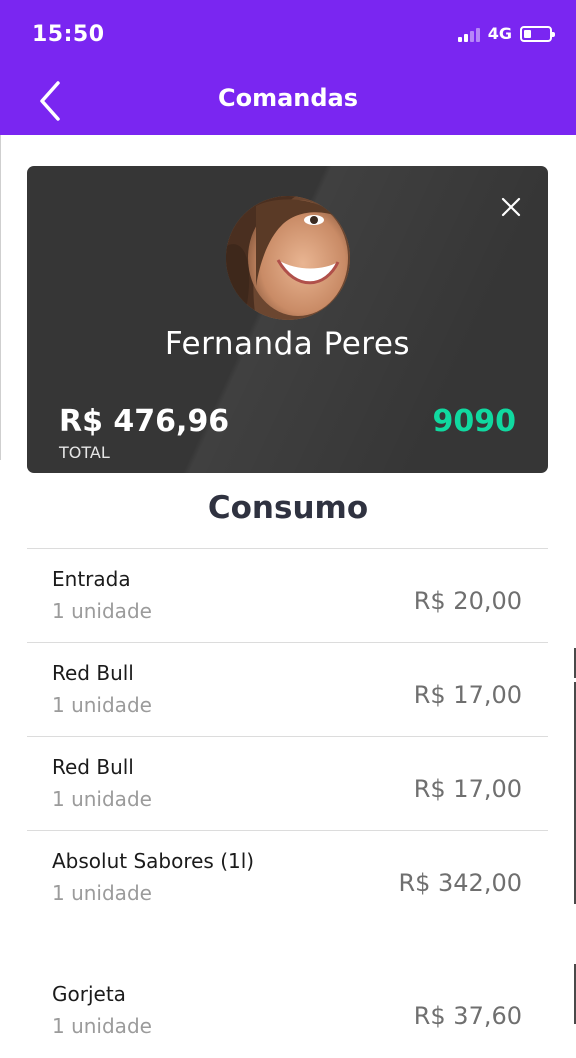 This screenshot has width=576, height=1058. I want to click on item-price: R$ 37,60, so click(467, 1016).